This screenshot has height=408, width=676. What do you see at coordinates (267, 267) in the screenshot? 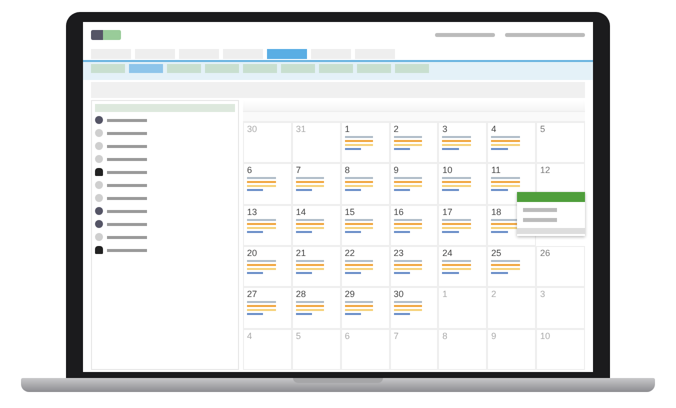
I see `day-cell: 20` at bounding box center [267, 267].